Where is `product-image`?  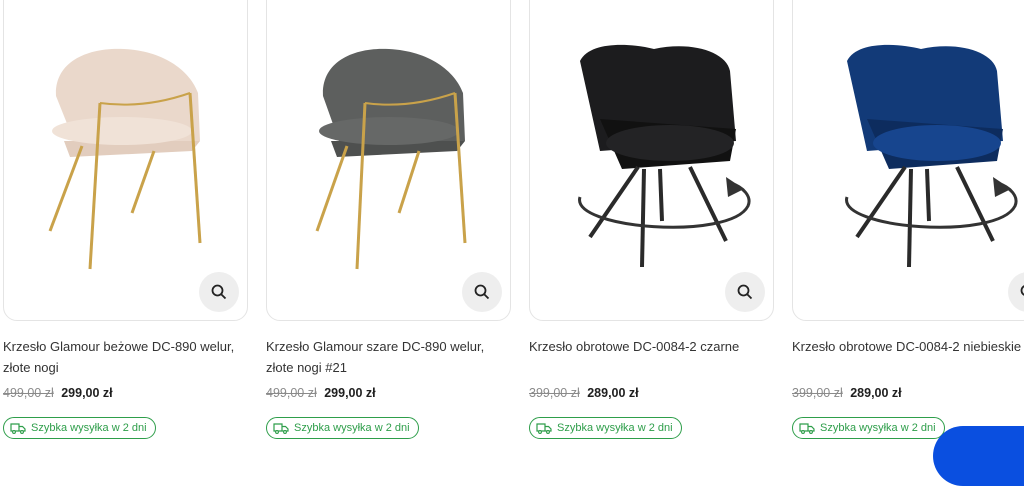 product-image is located at coordinates (908, 160).